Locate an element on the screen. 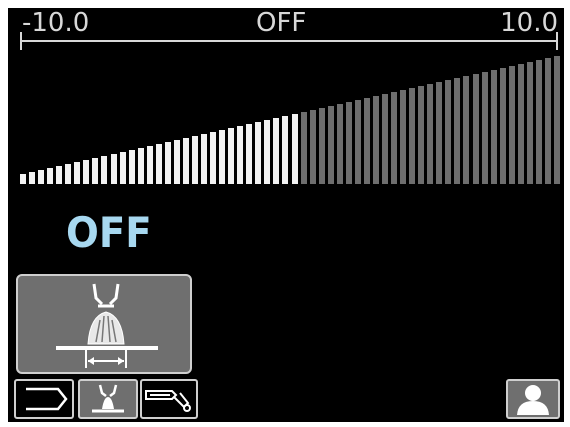 The image size is (570, 427). scale-center-label: OFF is located at coordinates (281, 23).